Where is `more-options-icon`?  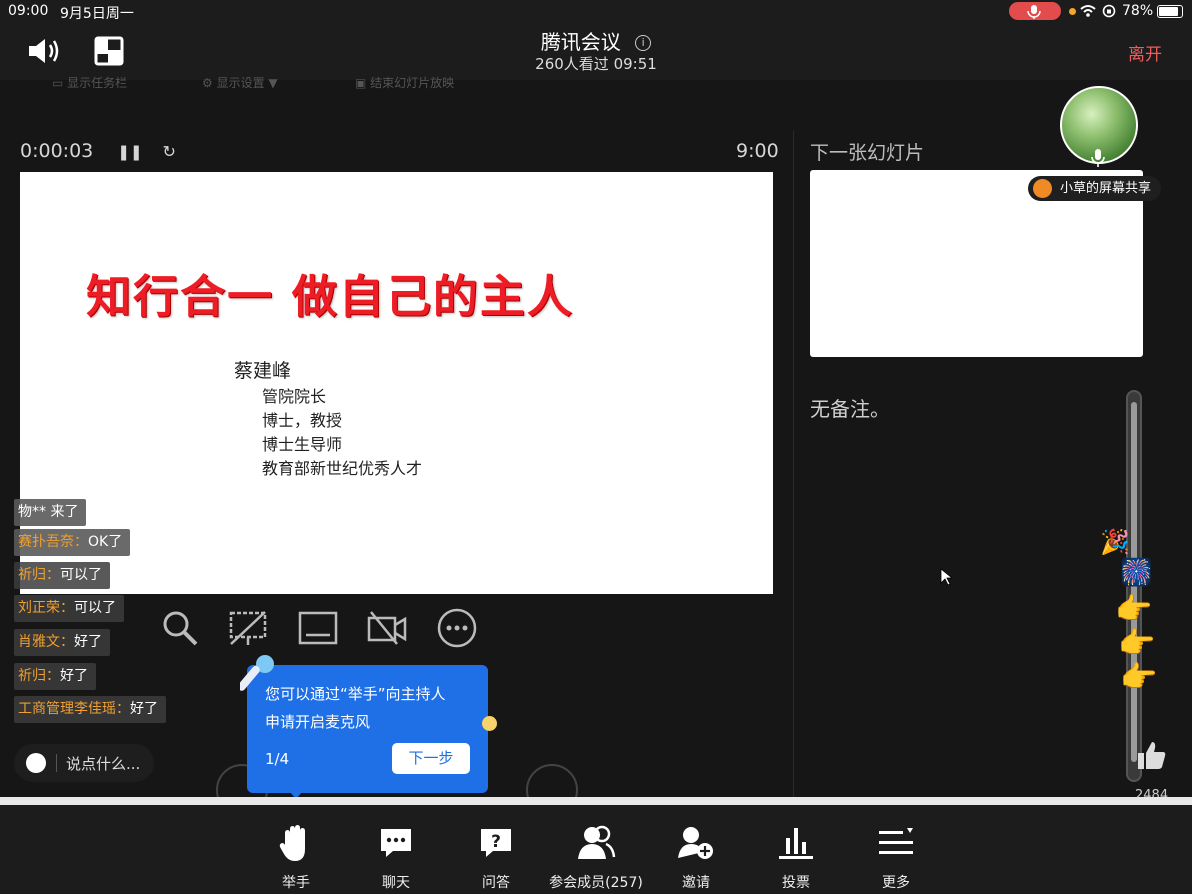
more-options-icon is located at coordinates (457, 628).